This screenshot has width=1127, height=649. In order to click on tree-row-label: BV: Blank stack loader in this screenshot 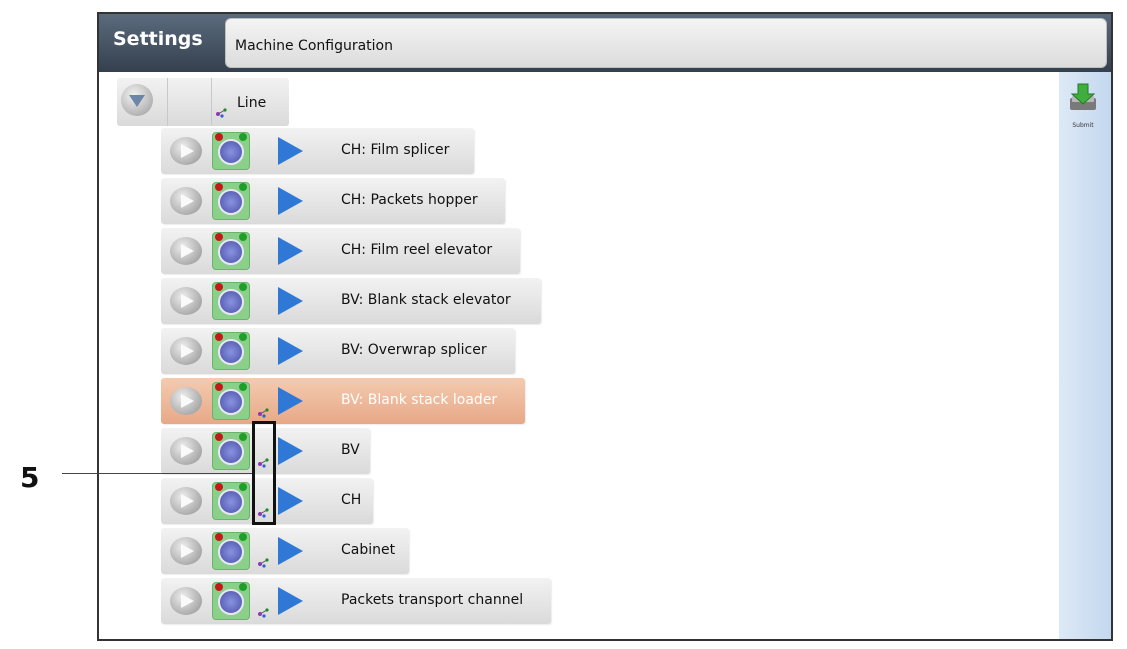, I will do `click(419, 400)`.